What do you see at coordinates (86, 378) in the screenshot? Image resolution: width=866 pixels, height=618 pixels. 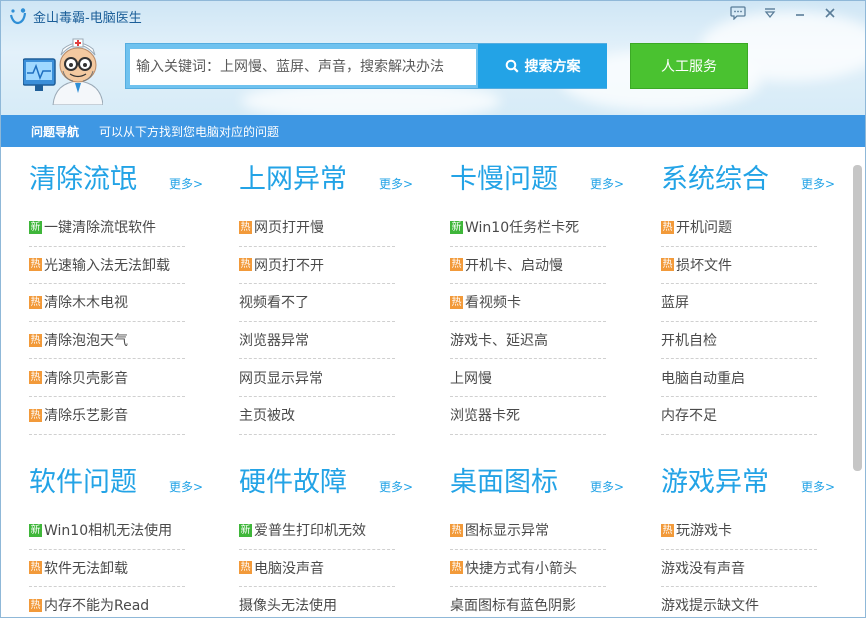 I see `problem-label: 清除贝壳影音` at bounding box center [86, 378].